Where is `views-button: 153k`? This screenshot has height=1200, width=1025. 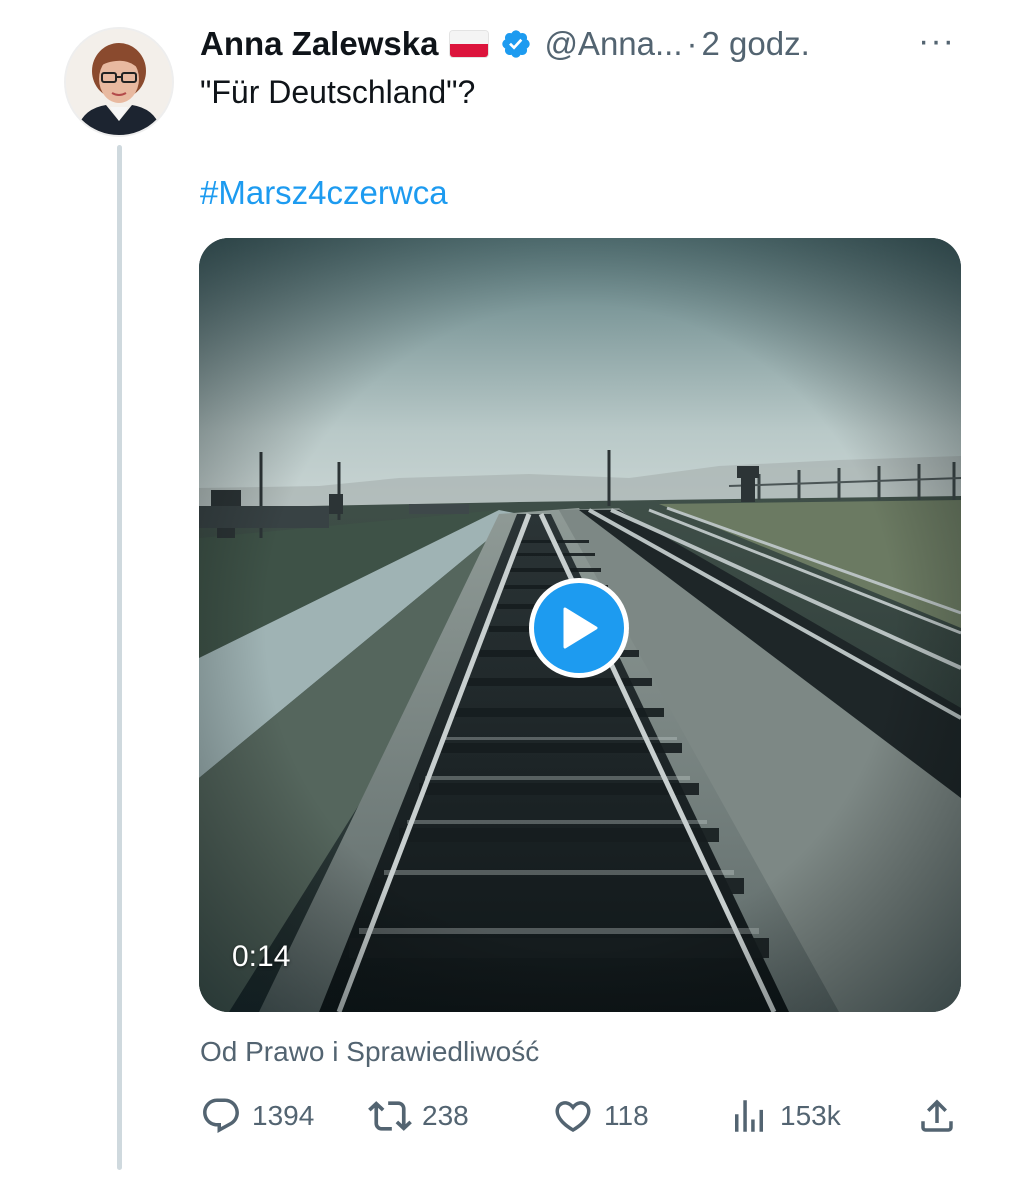
views-button: 153k is located at coordinates (784, 1116).